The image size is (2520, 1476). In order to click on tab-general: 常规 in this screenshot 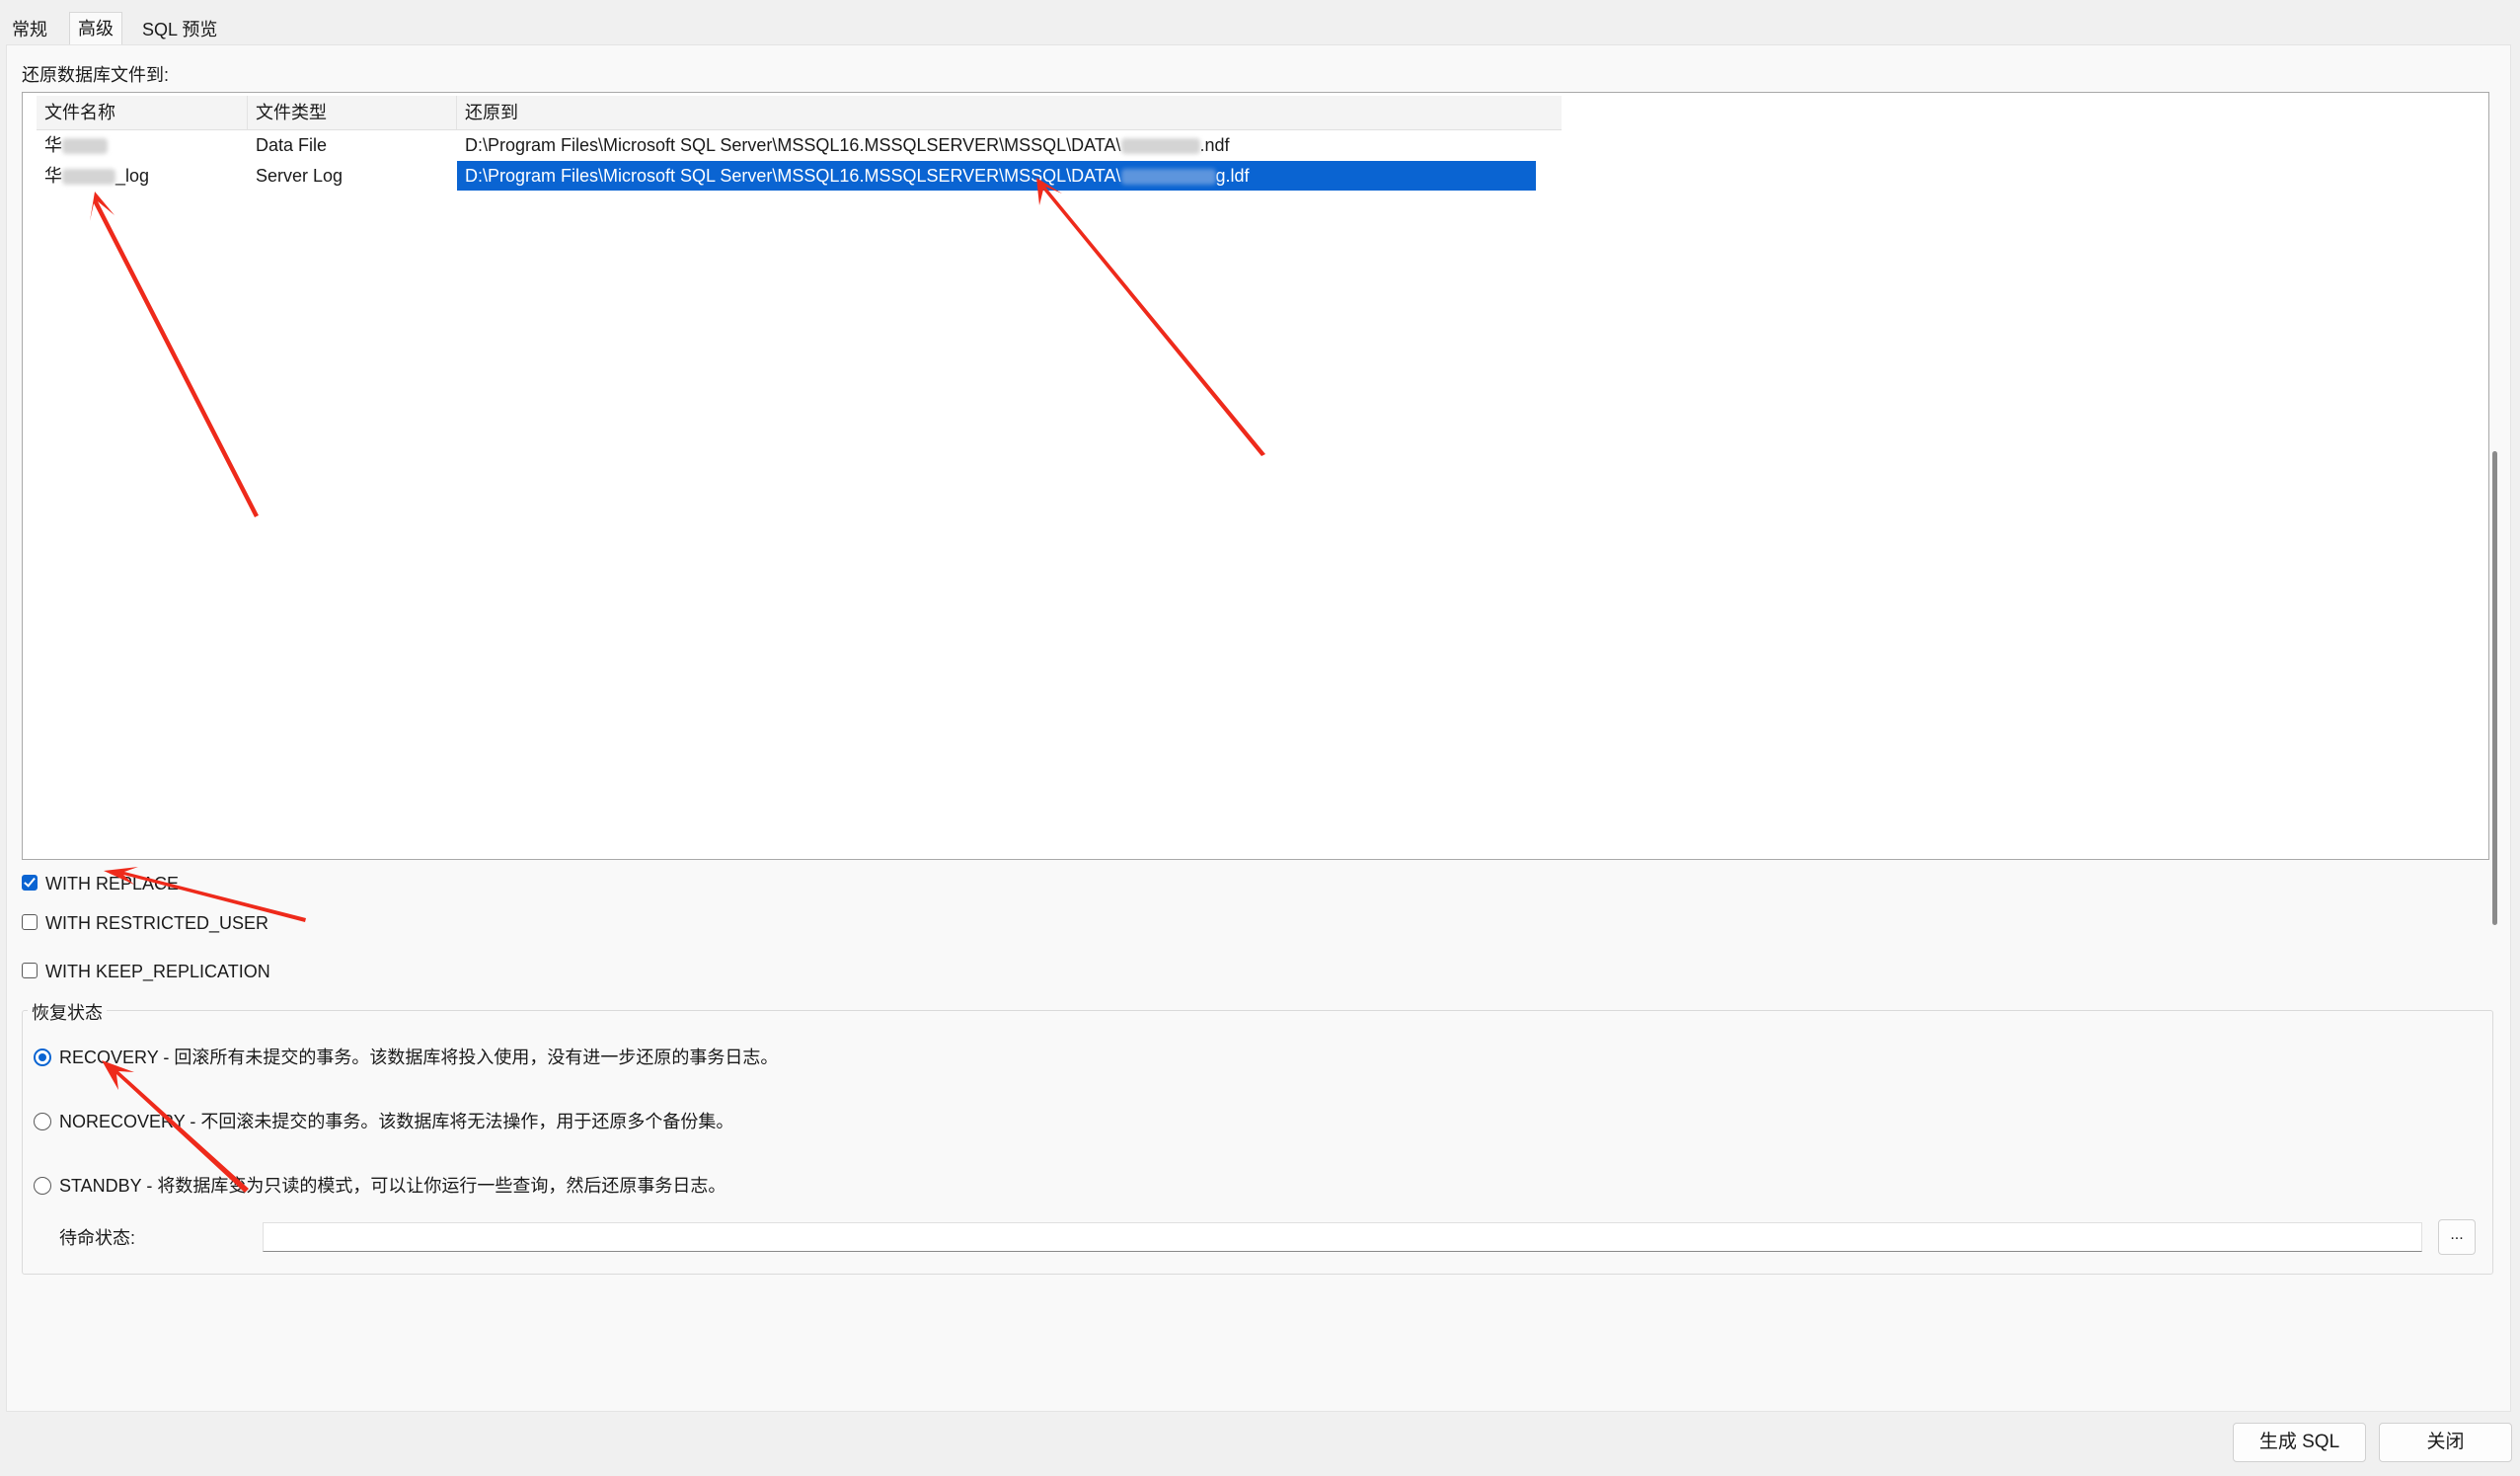, I will do `click(29, 29)`.